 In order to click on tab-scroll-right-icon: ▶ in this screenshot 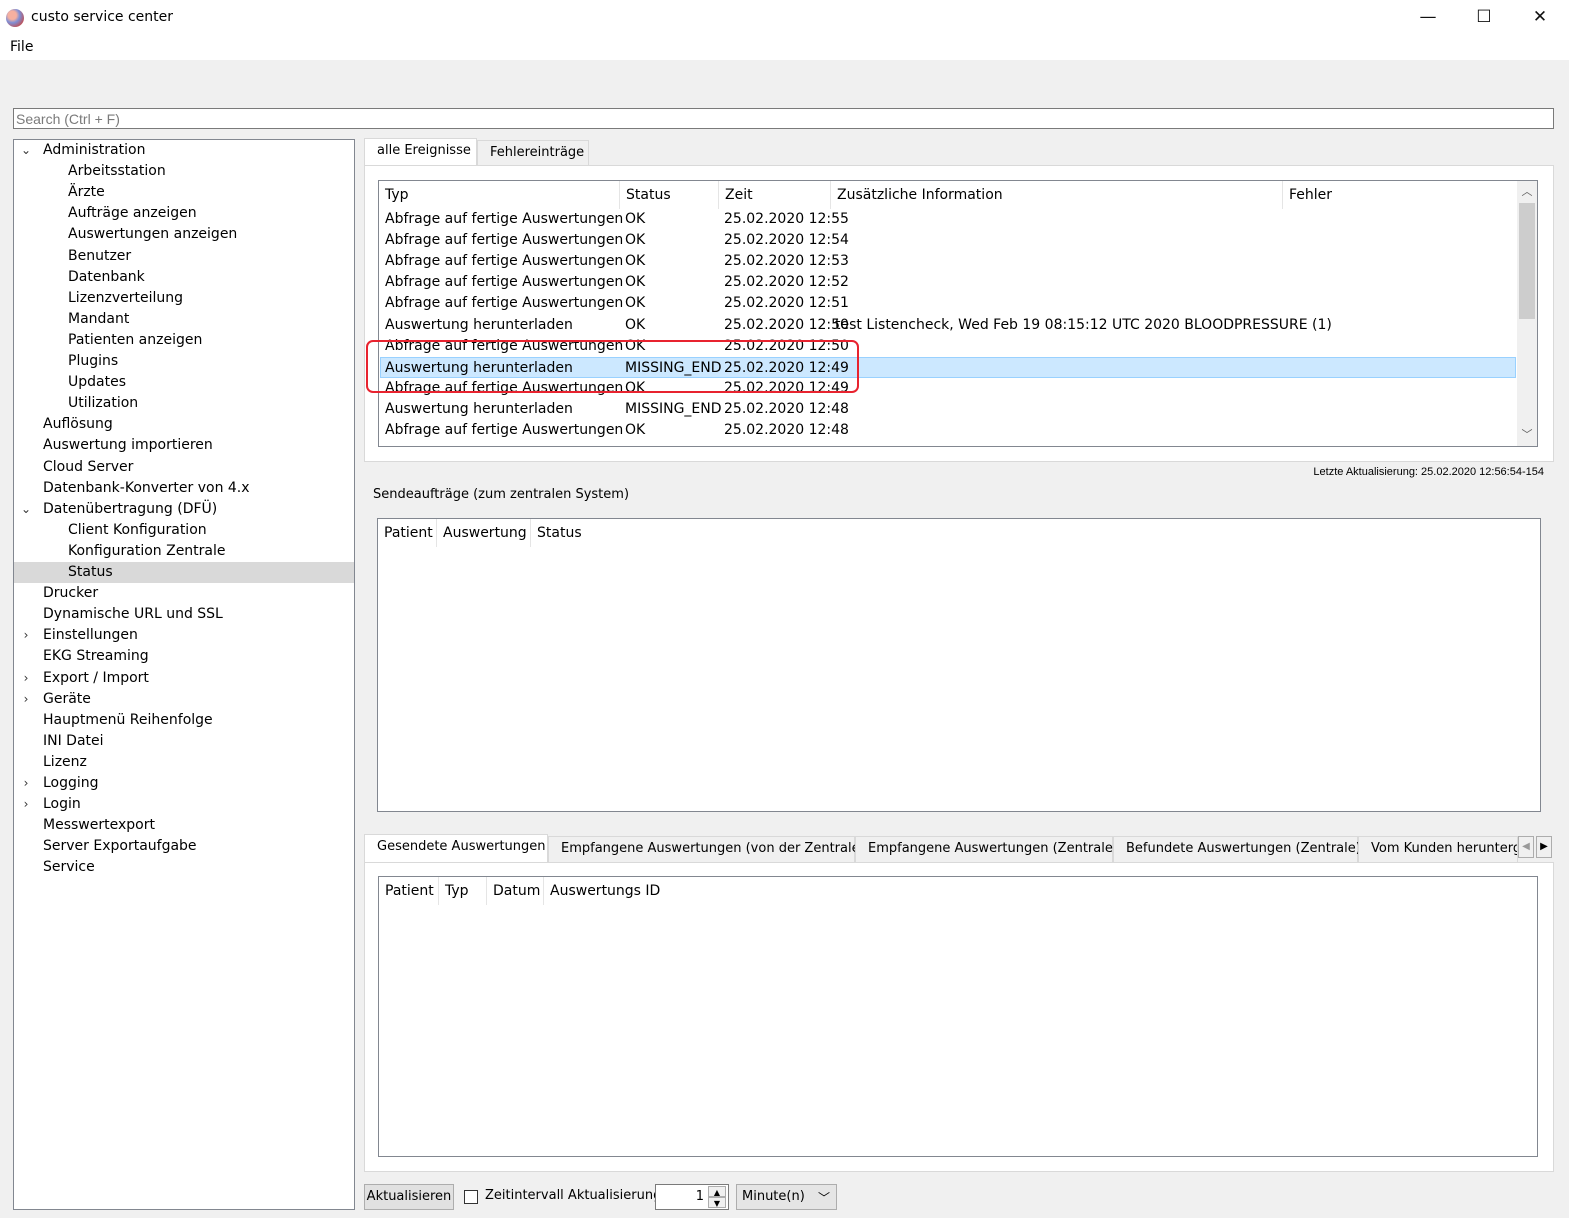, I will do `click(1544, 847)`.